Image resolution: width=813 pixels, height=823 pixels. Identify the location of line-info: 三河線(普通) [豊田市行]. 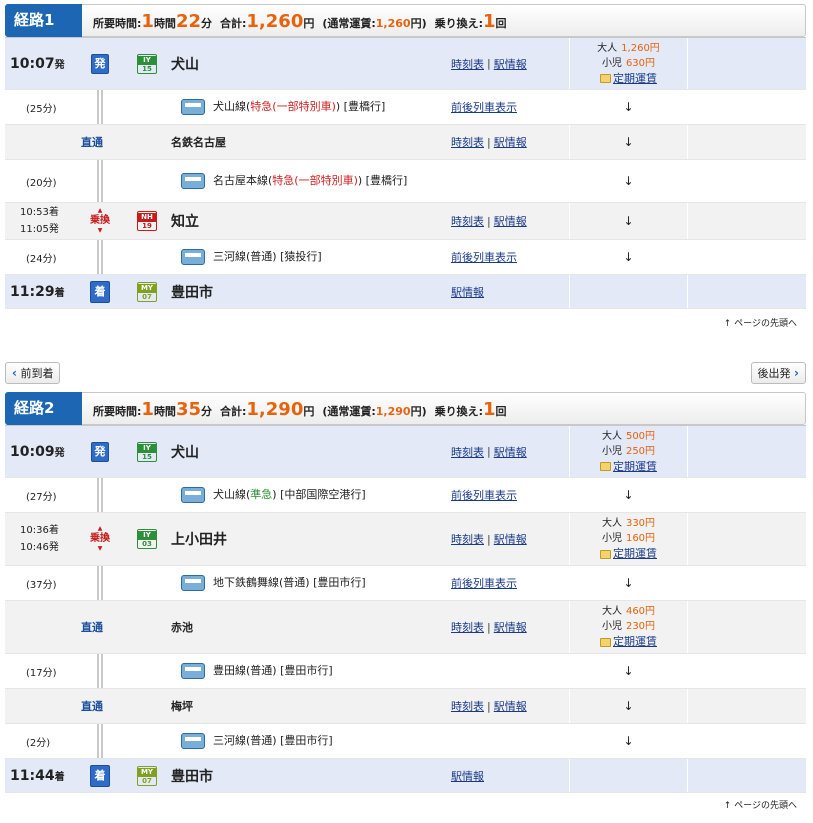
(306, 741).